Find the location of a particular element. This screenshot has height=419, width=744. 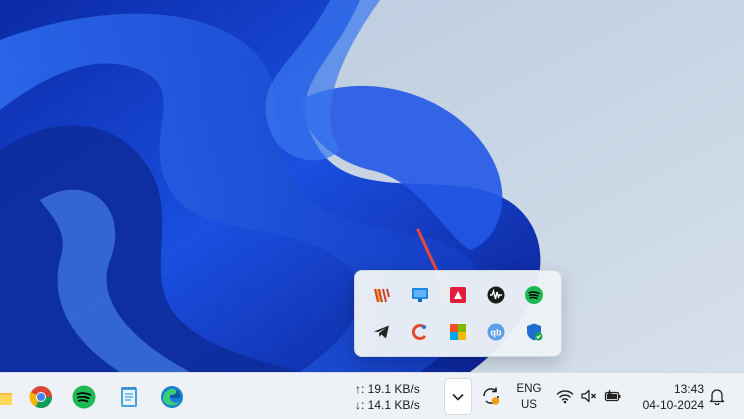

upload-speed: ↑: 19.1 KB/s is located at coordinates (387, 389).